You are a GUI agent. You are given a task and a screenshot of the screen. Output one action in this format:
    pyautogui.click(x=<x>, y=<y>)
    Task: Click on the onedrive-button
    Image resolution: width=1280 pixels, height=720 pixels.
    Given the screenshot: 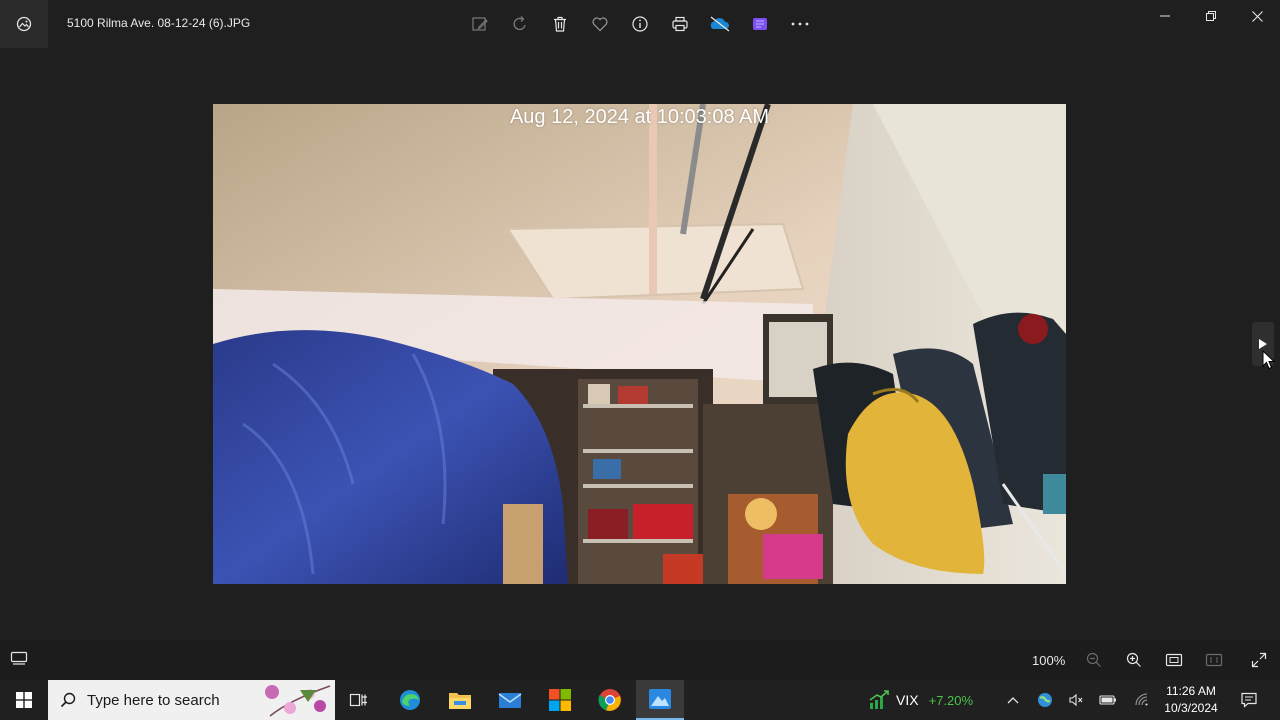 What is the action you would take?
    pyautogui.click(x=720, y=24)
    